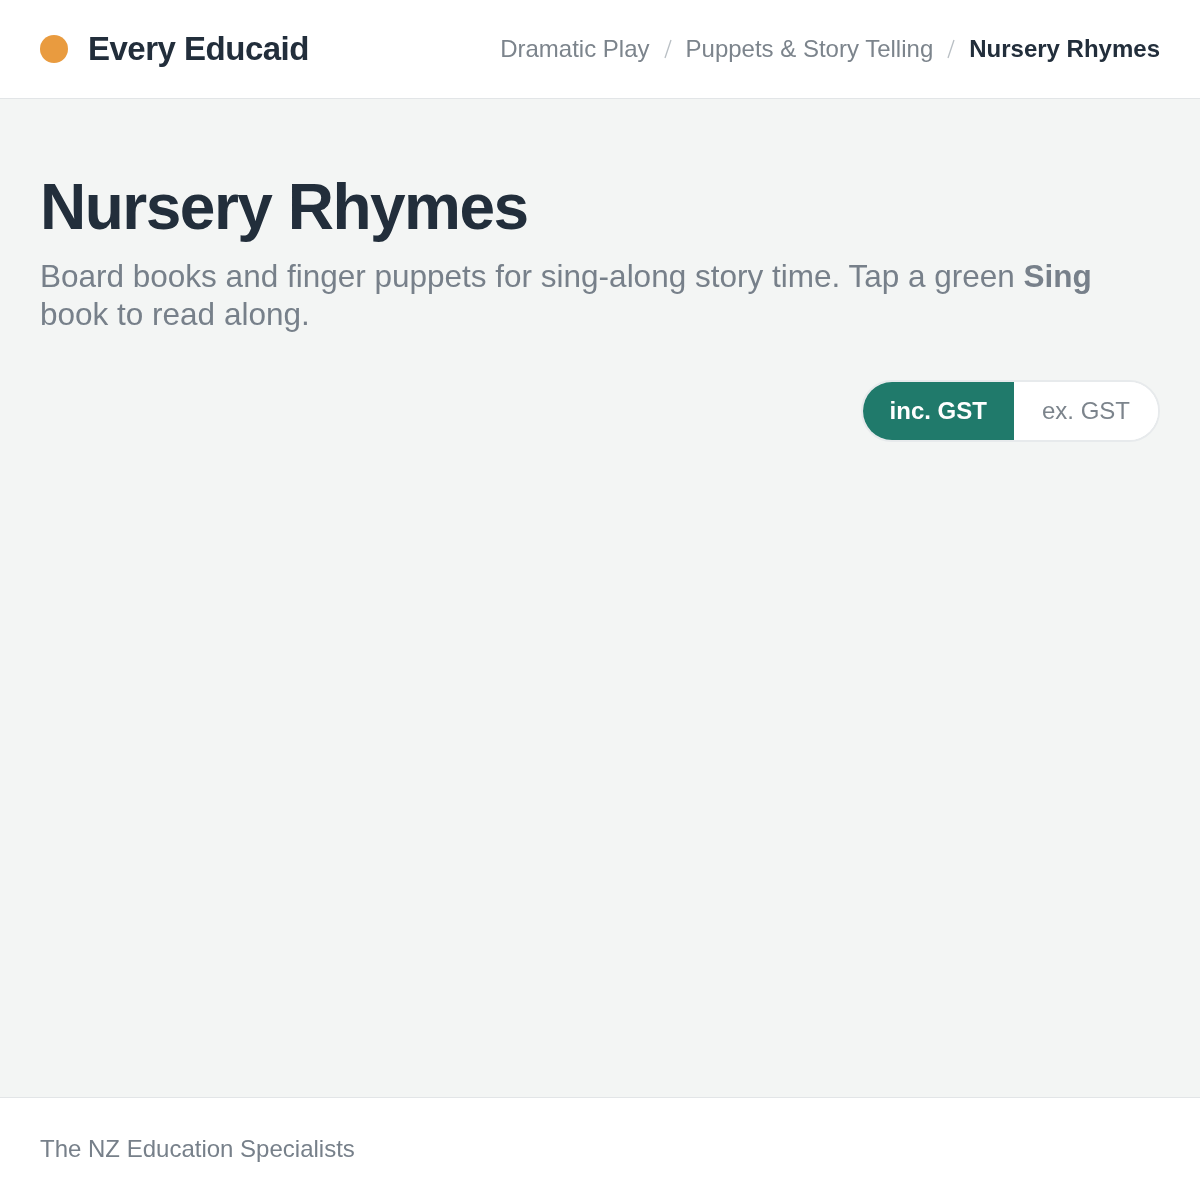 Image resolution: width=1200 pixels, height=1200 pixels. I want to click on page-description: Board books and finger puppets for sing-along story time. Tap a green Sing book to read along., so click(566, 295).